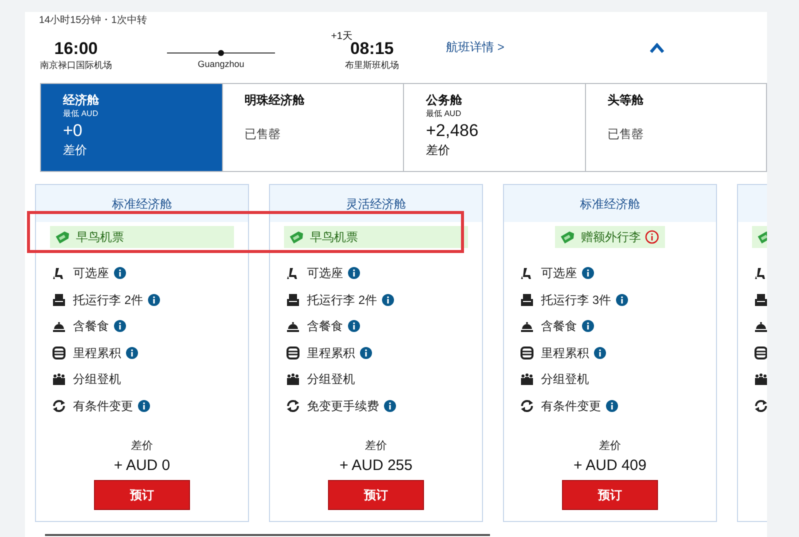  I want to click on departure-time: 16:00, so click(76, 48).